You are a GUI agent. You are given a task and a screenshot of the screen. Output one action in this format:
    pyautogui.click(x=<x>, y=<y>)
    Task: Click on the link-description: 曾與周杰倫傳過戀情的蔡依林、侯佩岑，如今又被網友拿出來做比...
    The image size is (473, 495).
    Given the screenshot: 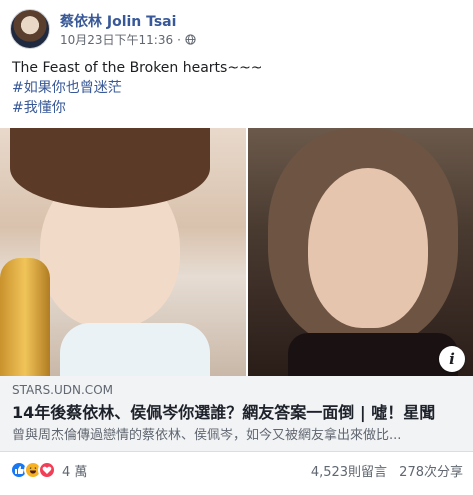 What is the action you would take?
    pyautogui.click(x=207, y=435)
    